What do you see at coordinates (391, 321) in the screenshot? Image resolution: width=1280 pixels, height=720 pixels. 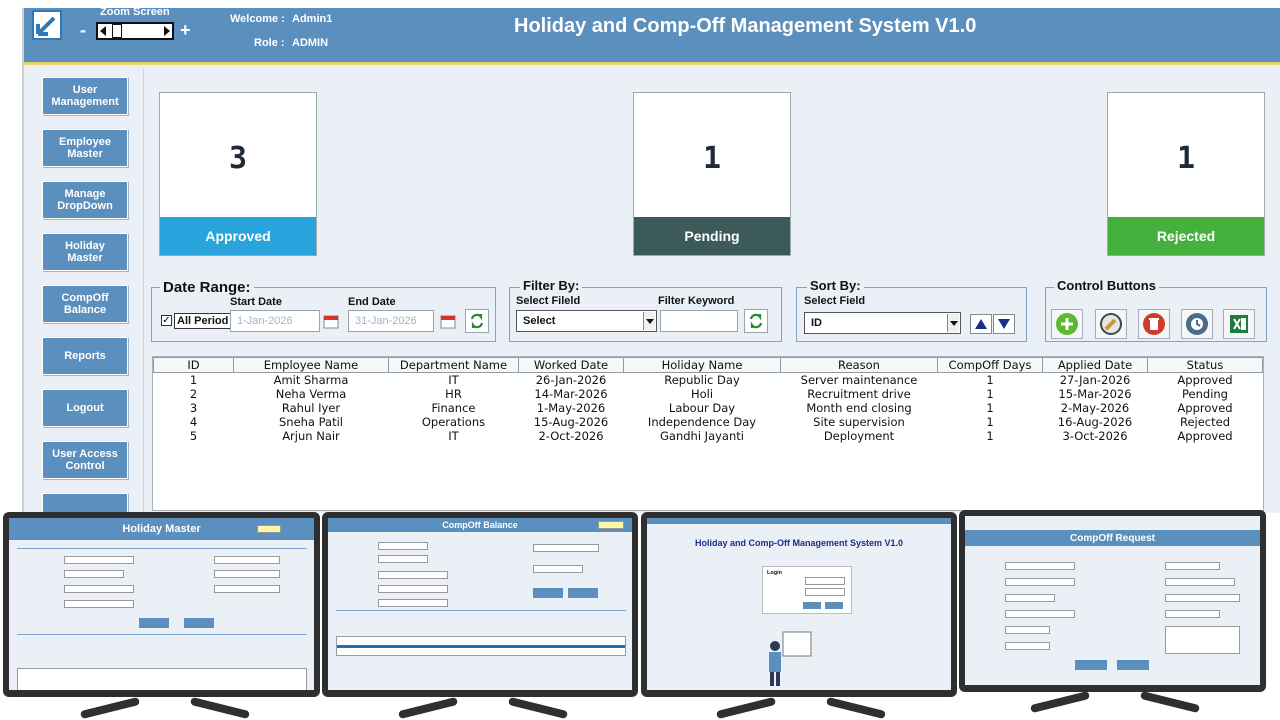 I see `end-date-input: 31-Jan-2026` at bounding box center [391, 321].